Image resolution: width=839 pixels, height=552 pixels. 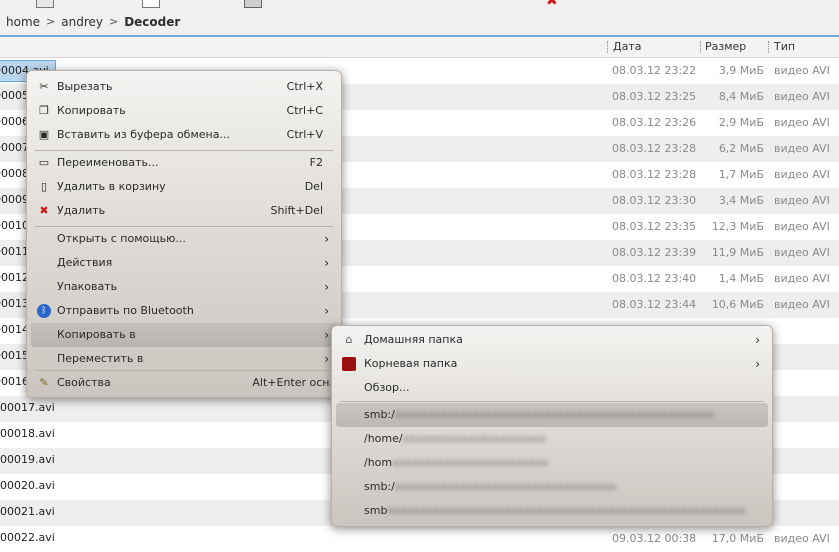 What do you see at coordinates (349, 339) in the screenshot?
I see `home-icon: ⌂` at bounding box center [349, 339].